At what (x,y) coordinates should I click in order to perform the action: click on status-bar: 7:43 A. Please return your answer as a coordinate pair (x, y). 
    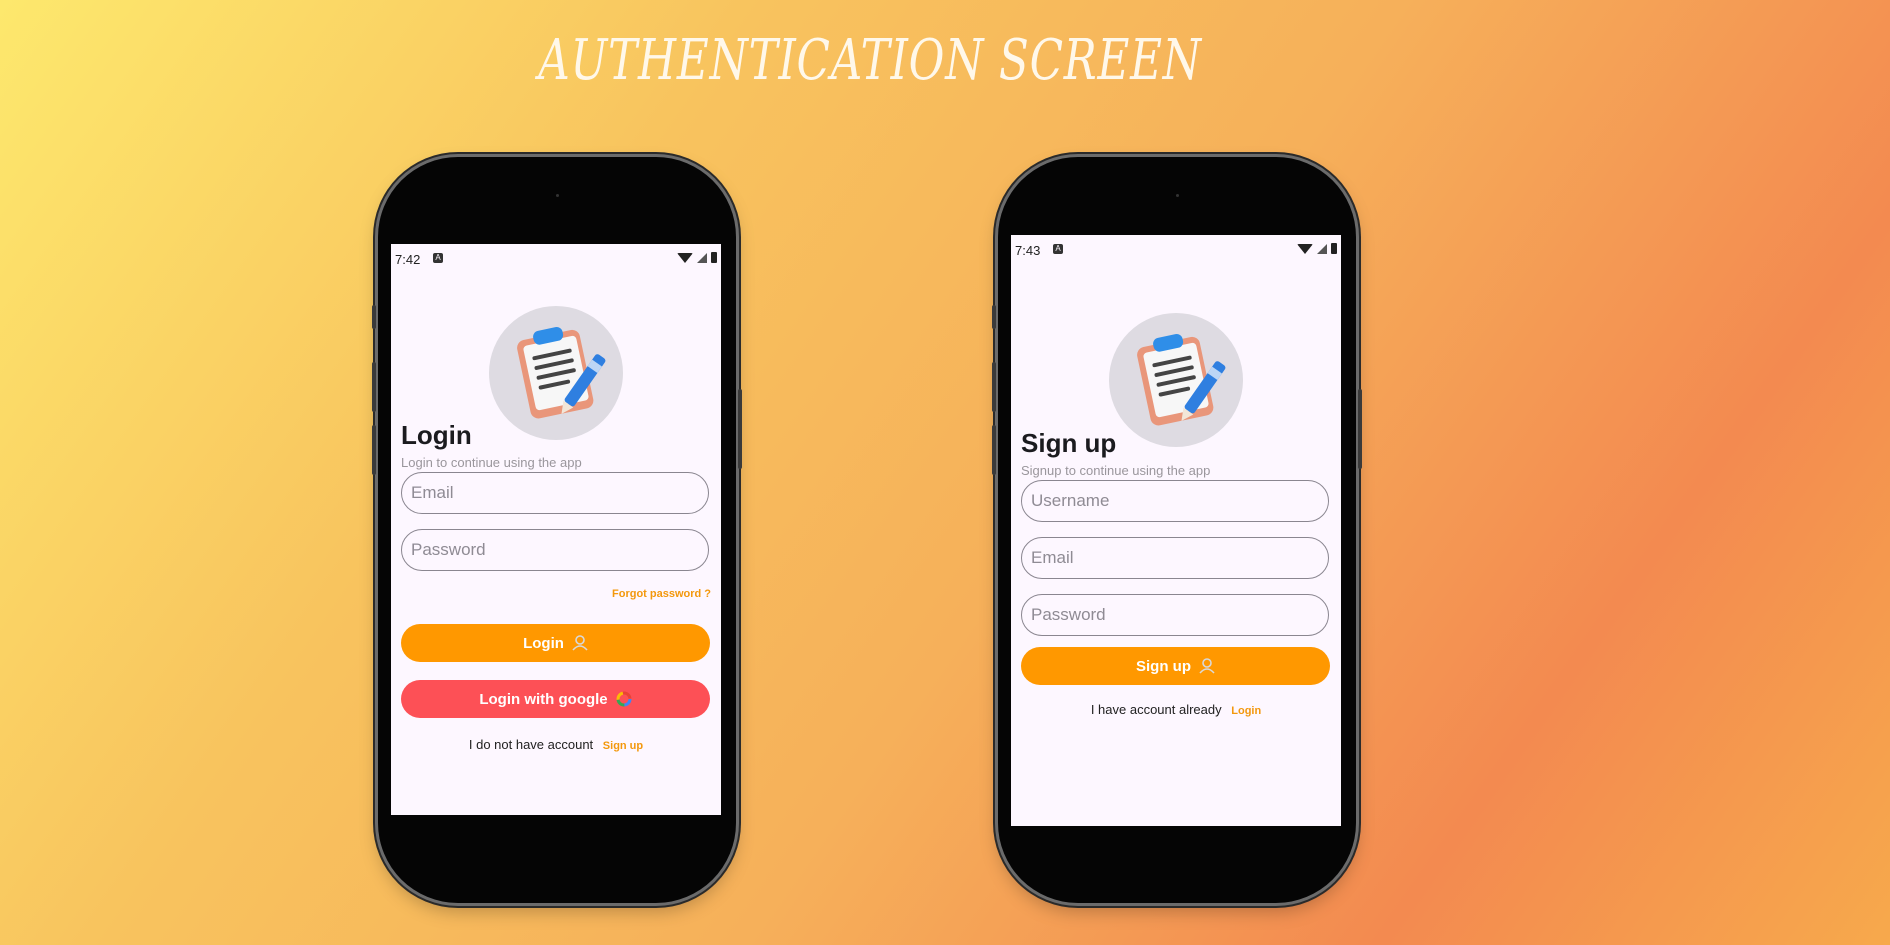
    Looking at the image, I should click on (1176, 251).